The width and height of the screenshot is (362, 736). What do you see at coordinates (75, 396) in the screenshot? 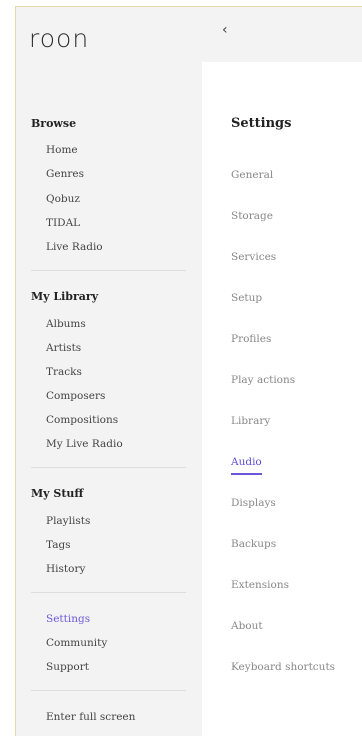
I see `sidebar-item-composers: Composers` at bounding box center [75, 396].